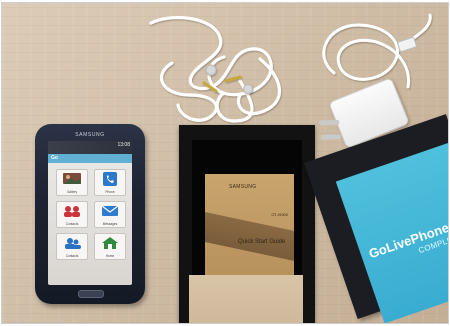 The image size is (450, 326). Describe the element at coordinates (54, 158) in the screenshot. I see `app-logo: Go` at that location.